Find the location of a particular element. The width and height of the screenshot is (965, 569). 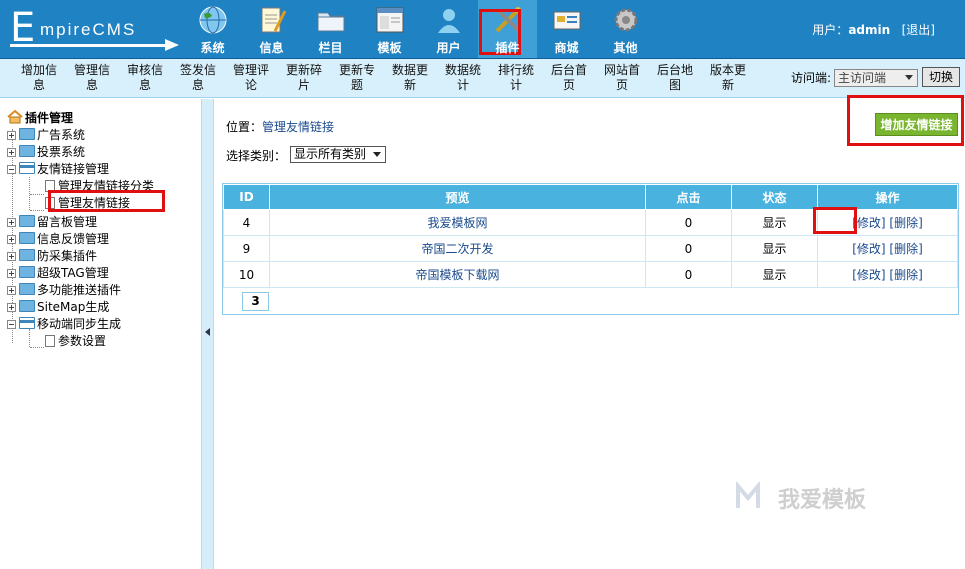

logo-arrow is located at coordinates (172, 45).